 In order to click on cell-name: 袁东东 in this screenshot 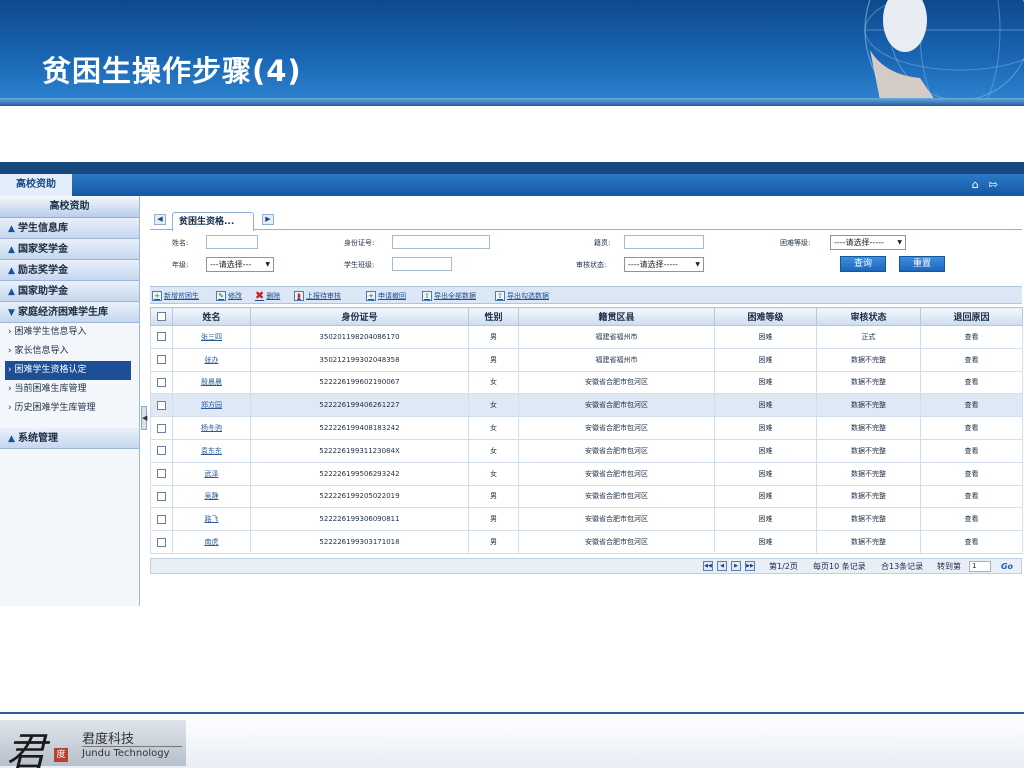, I will do `click(211, 450)`.